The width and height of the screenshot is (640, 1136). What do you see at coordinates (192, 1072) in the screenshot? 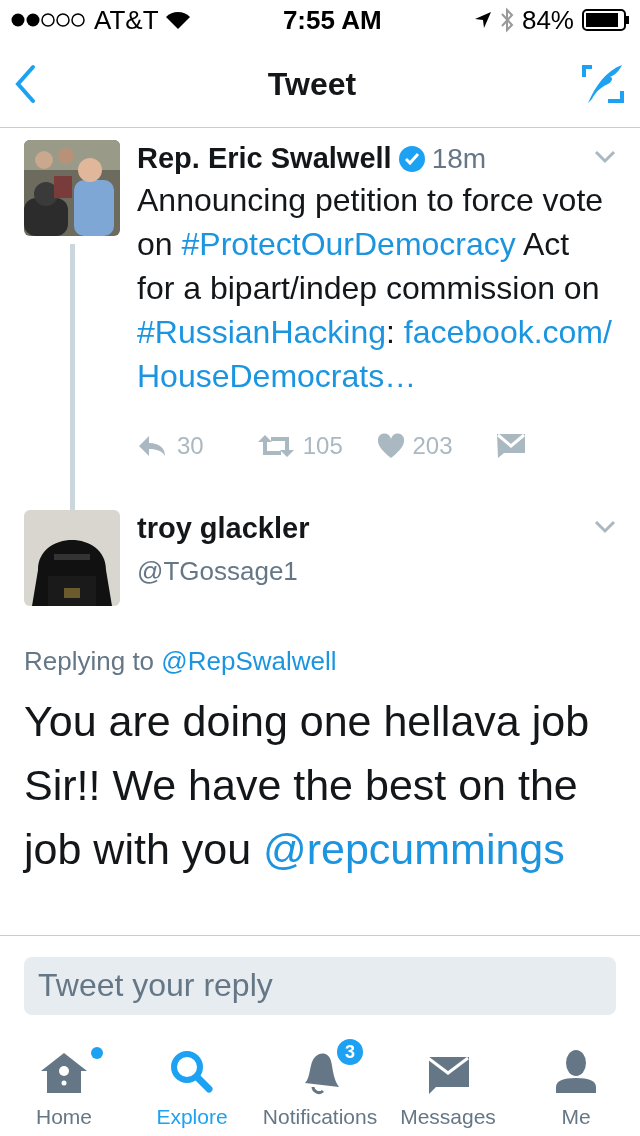
I see `search-icon` at bounding box center [192, 1072].